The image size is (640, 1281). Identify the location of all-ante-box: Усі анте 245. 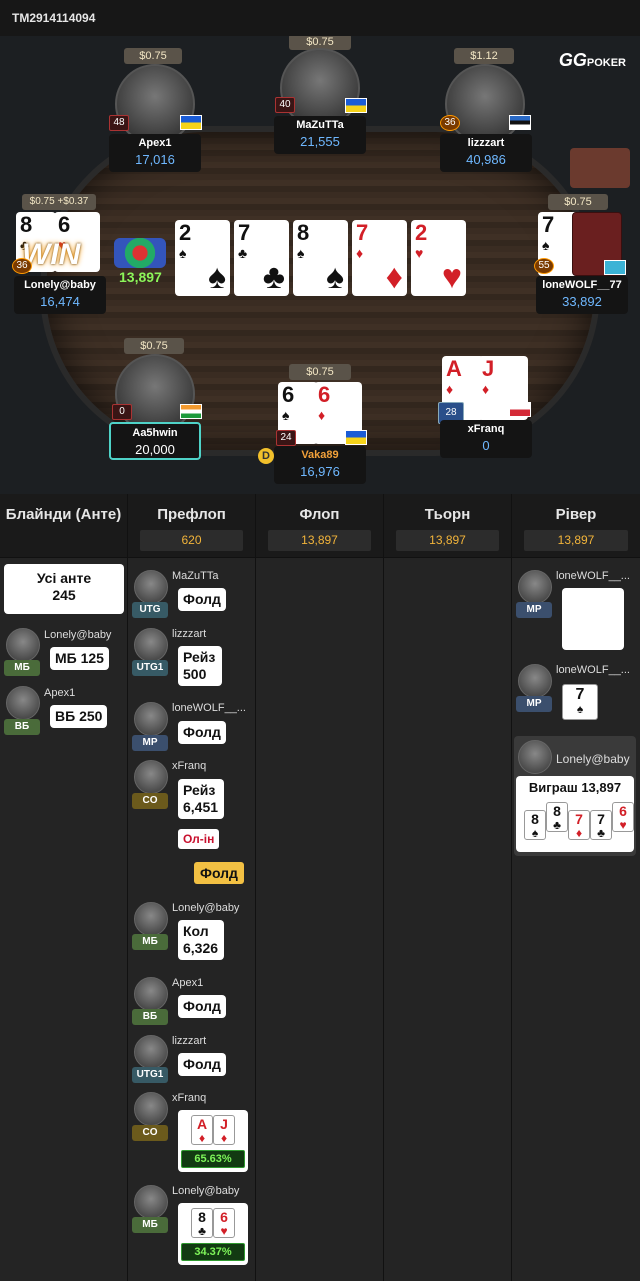
(64, 589).